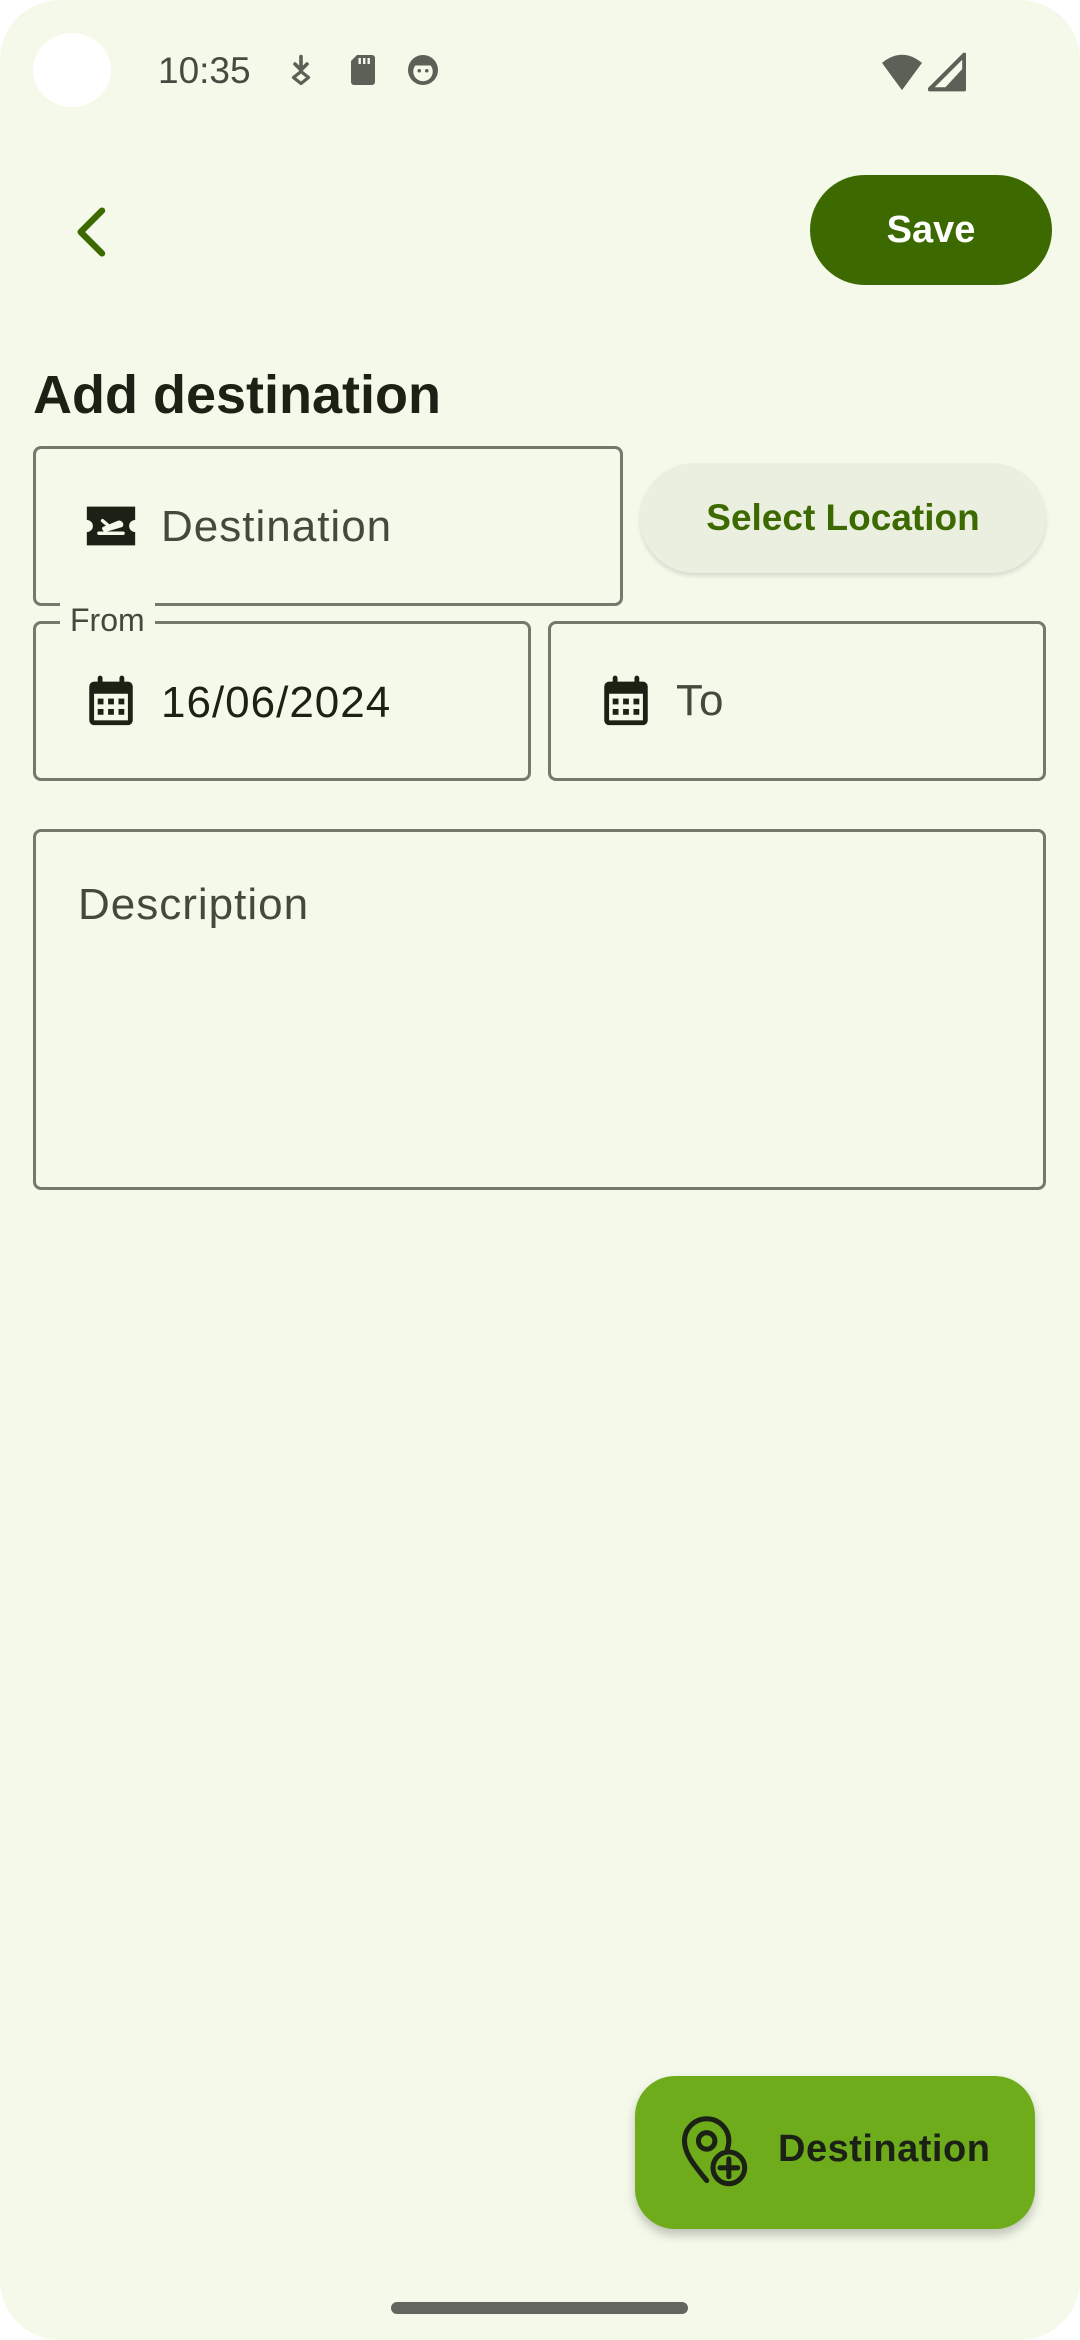 The width and height of the screenshot is (1080, 2340). What do you see at coordinates (363, 70) in the screenshot?
I see `sd-card-icon` at bounding box center [363, 70].